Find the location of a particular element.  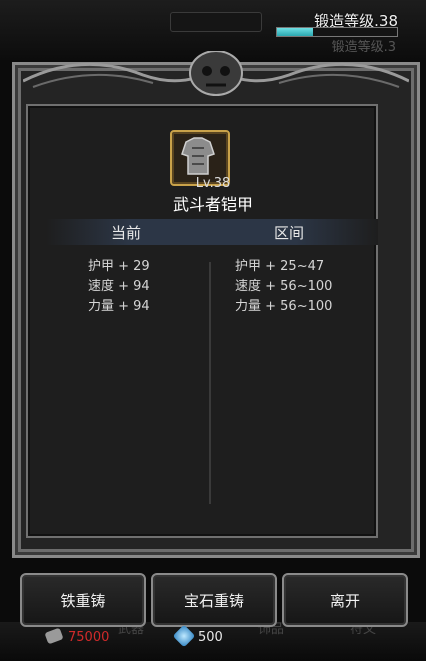

leave-button: 离开 is located at coordinates (345, 600).